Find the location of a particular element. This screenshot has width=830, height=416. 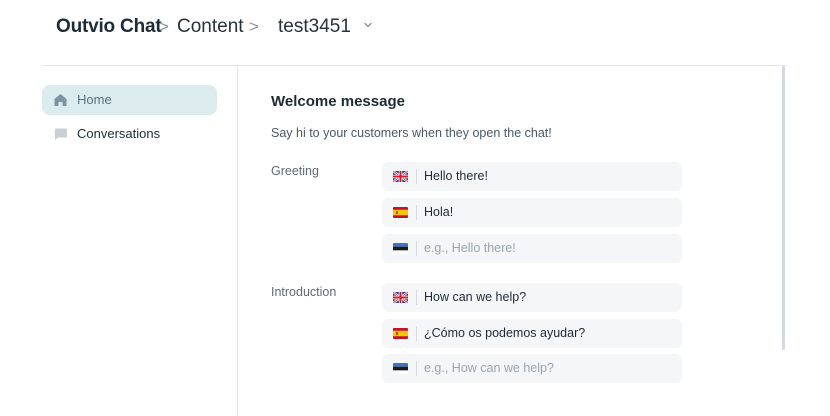

shop-selector-label: test3451 is located at coordinates (314, 27).